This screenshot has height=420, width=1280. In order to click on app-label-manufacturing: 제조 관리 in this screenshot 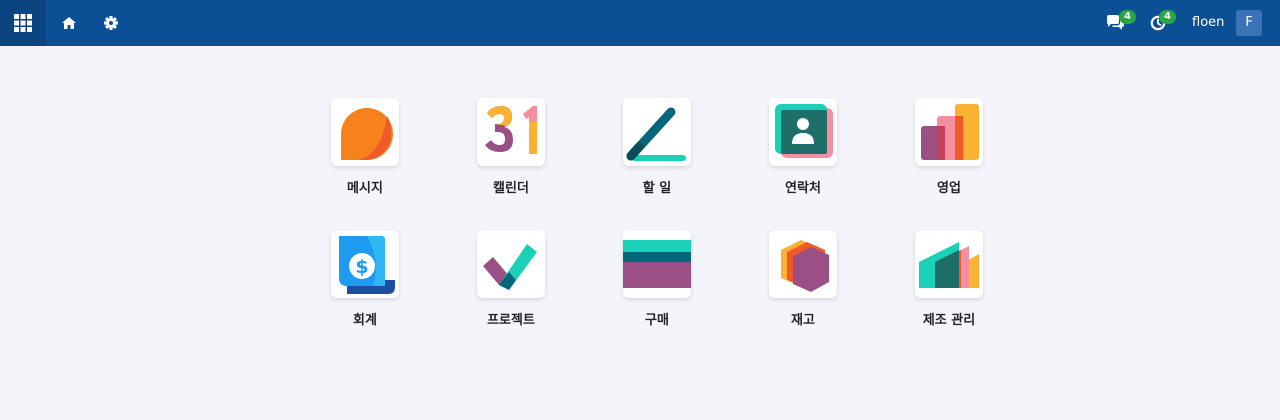, I will do `click(949, 320)`.